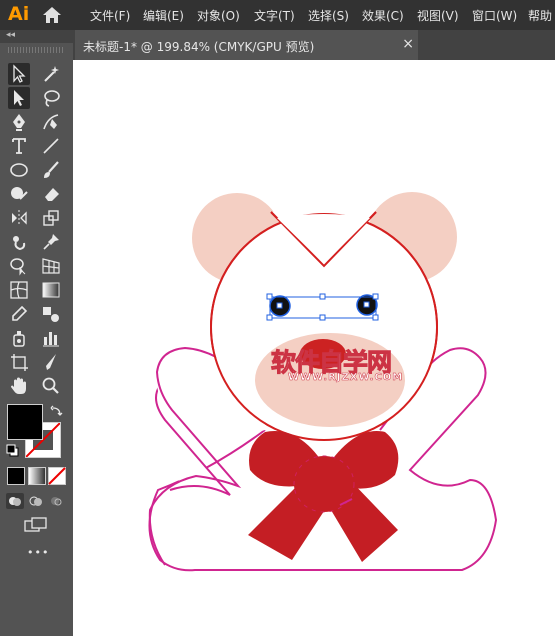  I want to click on menu-window: 窗口(W), so click(494, 15).